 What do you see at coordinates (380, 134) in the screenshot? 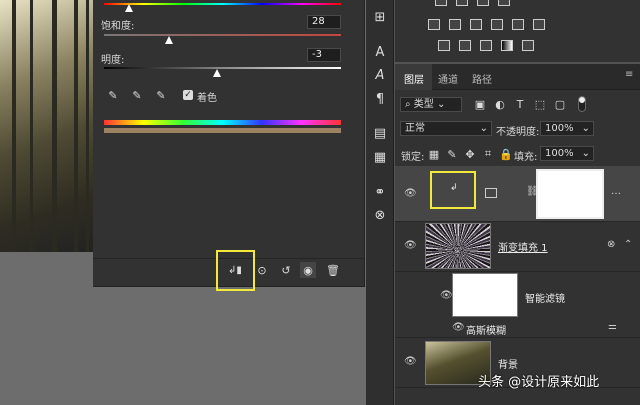
I see `libraries-icon: ▤` at bounding box center [380, 134].